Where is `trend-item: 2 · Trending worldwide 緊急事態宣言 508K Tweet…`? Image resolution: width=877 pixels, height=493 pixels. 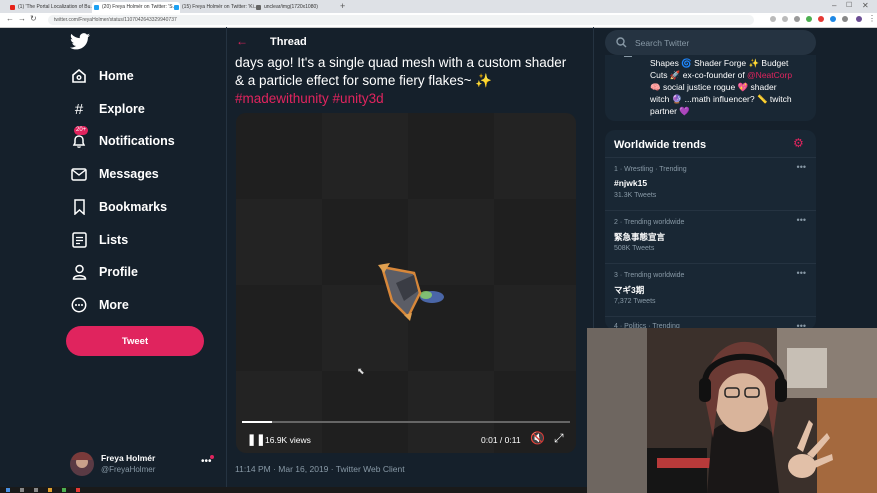
trend-item: 2 · Trending worldwide 緊急事態宣言 508K Tweet… is located at coordinates (710, 236).